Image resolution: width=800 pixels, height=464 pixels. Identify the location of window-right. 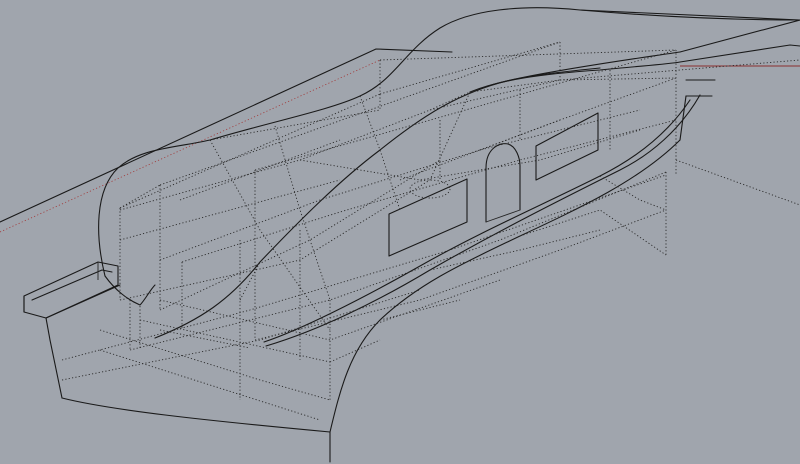
(567, 146).